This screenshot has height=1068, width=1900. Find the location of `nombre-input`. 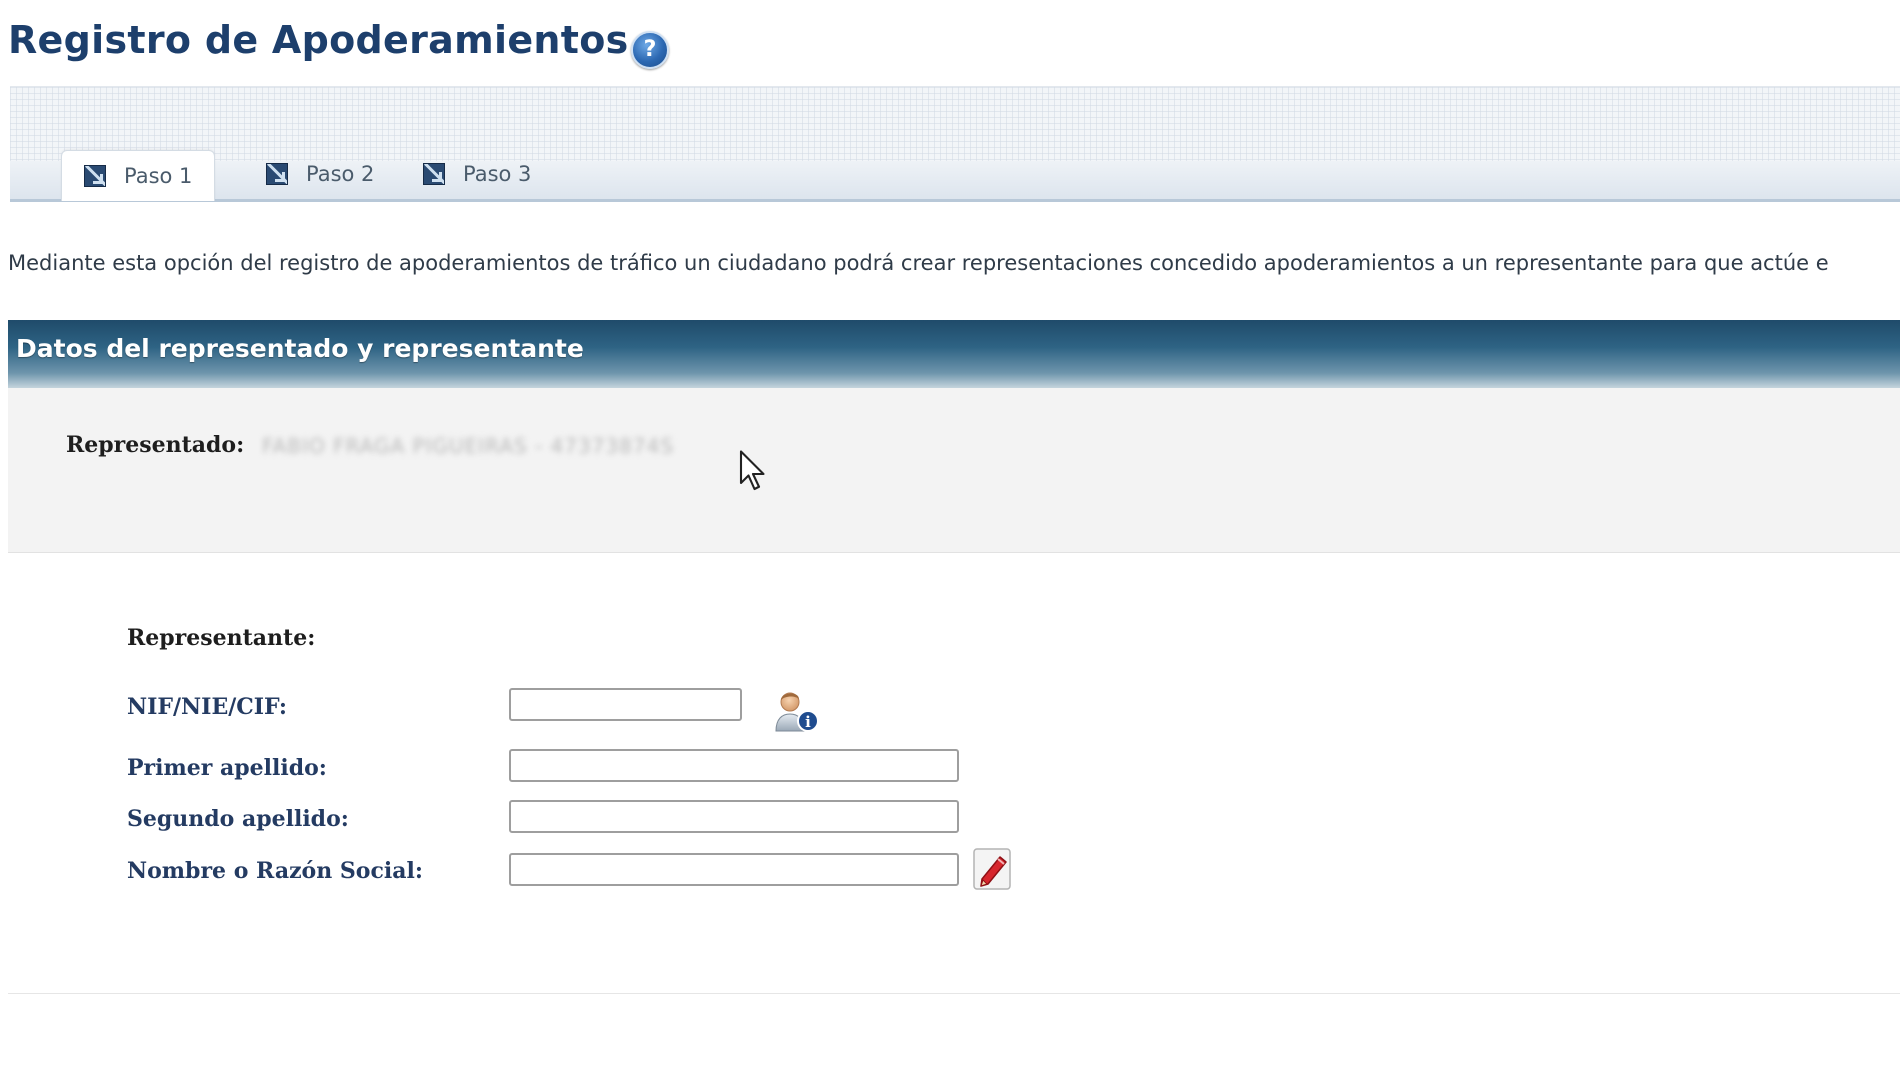

nombre-input is located at coordinates (734, 869).